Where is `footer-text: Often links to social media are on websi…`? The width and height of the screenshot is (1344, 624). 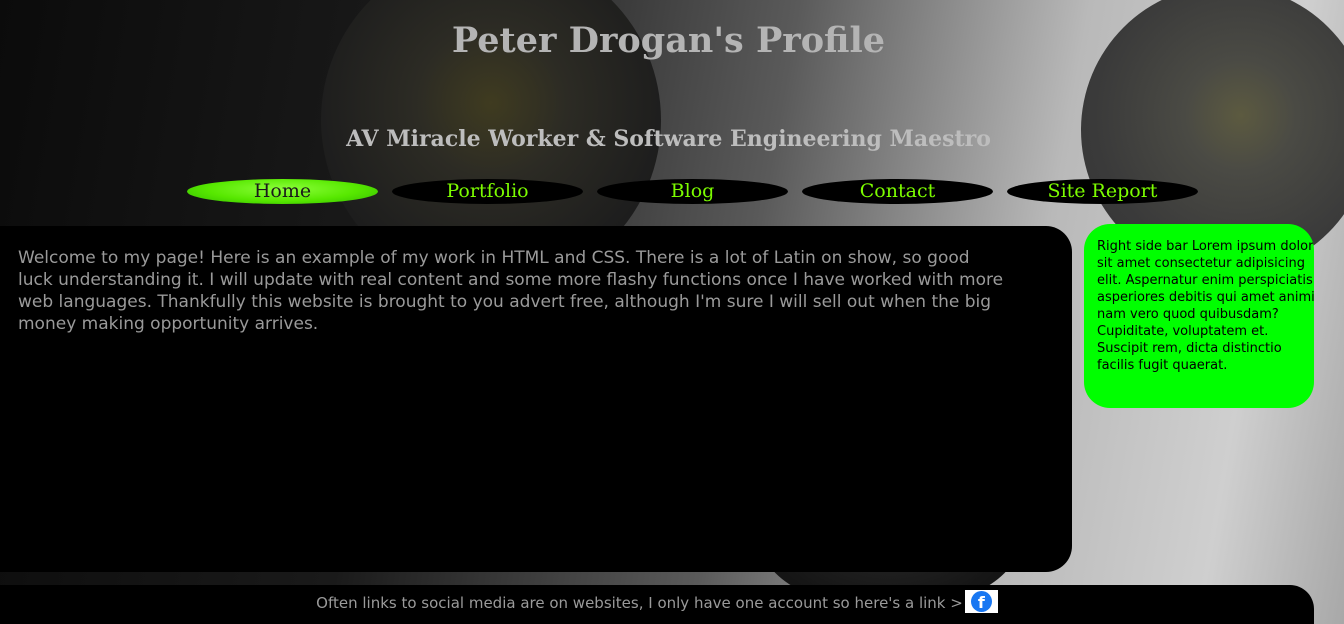
footer-text: Often links to social media are on websi… is located at coordinates (639, 603).